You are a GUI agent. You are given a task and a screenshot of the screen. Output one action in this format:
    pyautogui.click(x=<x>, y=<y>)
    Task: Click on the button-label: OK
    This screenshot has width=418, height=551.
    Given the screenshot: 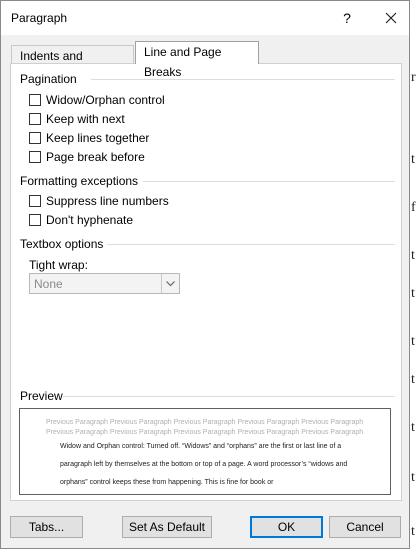 What is the action you would take?
    pyautogui.click(x=286, y=527)
    